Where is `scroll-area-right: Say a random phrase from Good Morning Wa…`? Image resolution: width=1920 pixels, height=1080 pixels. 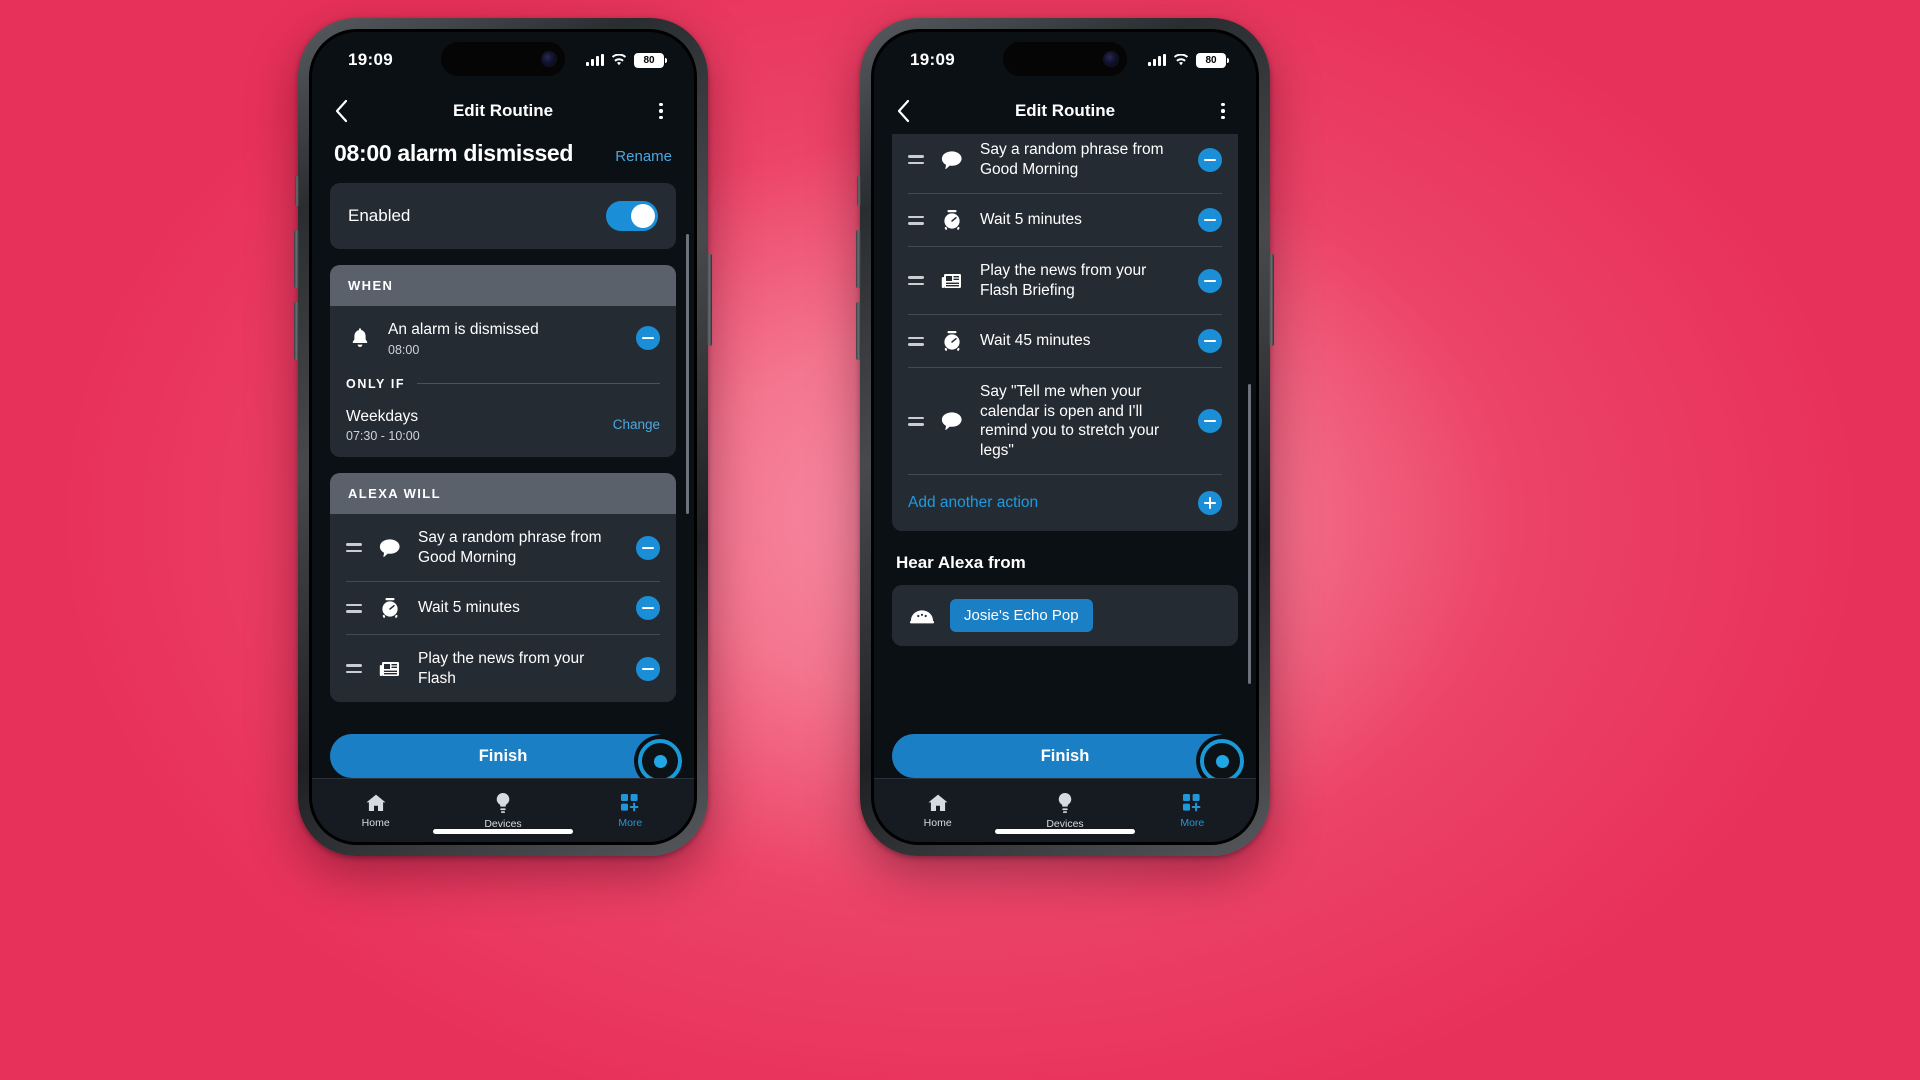 scroll-area-right: Say a random phrase from Good Morning Wa… is located at coordinates (1065, 429).